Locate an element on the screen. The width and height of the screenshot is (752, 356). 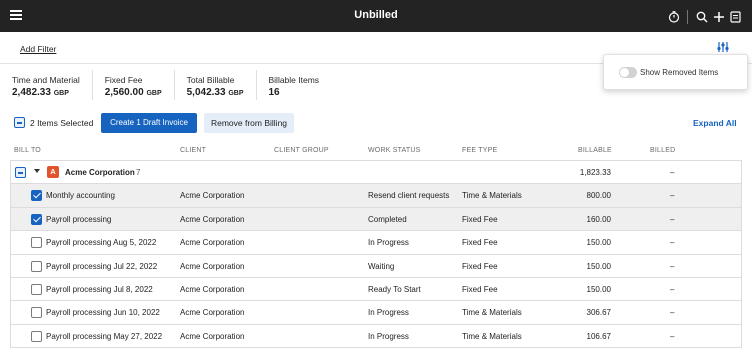
summary-label: Total Billable is located at coordinates (210, 80).